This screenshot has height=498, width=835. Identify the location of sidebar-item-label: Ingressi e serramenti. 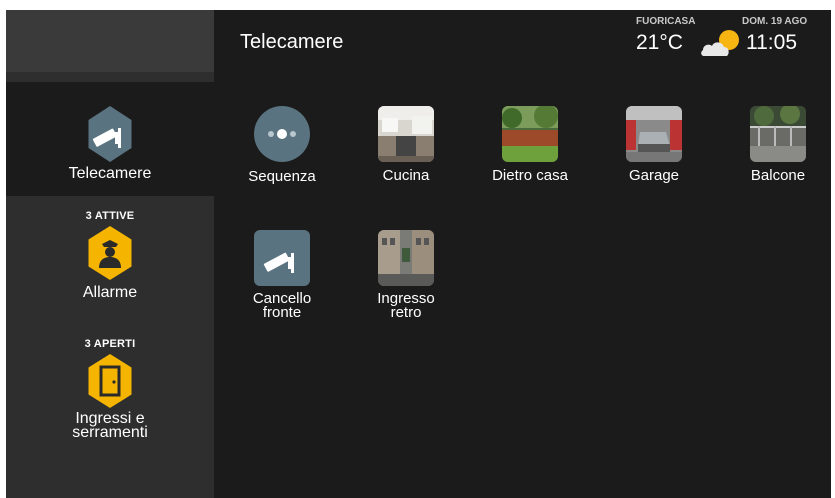
(110, 426).